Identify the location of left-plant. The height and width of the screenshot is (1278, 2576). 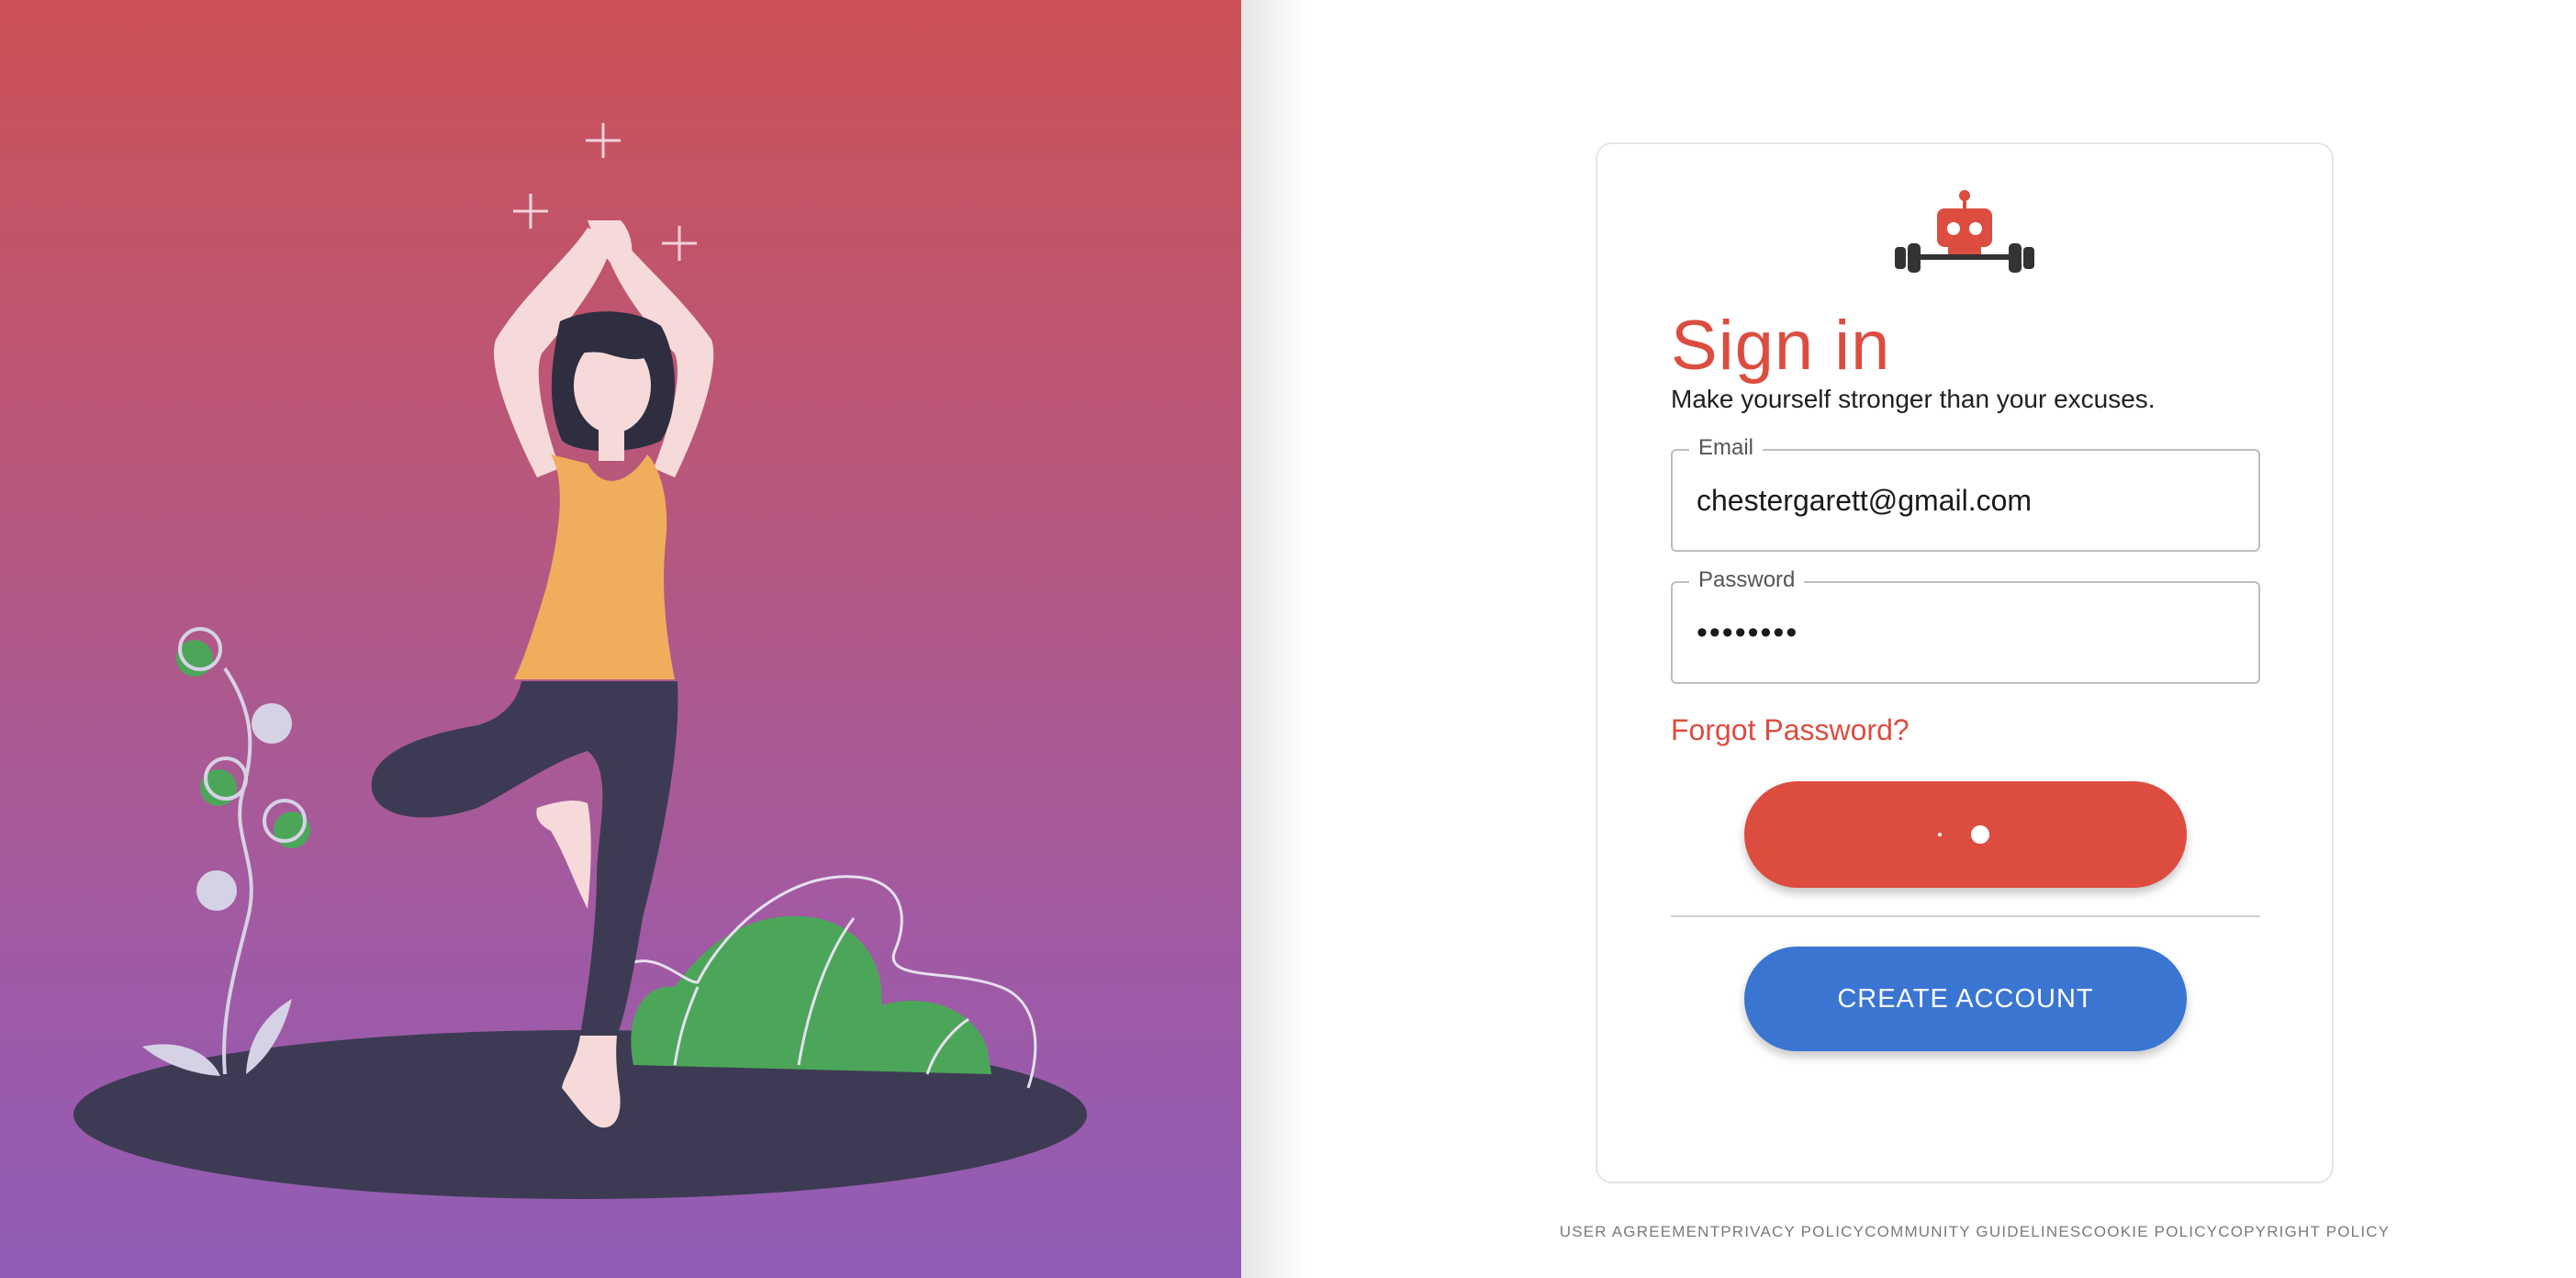
(226, 851).